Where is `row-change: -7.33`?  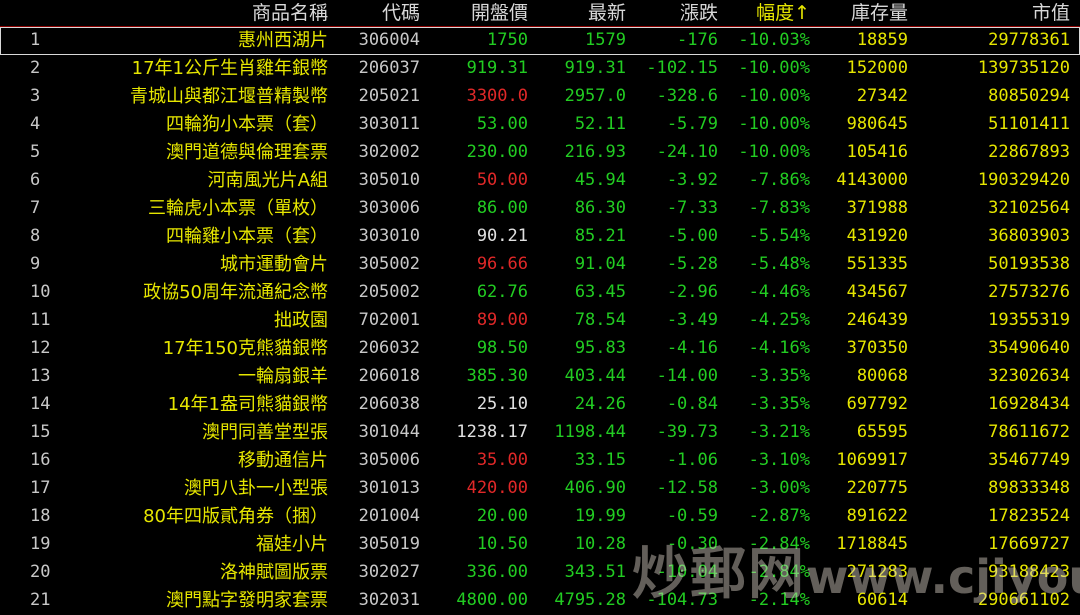 row-change: -7.33 is located at coordinates (692, 208).